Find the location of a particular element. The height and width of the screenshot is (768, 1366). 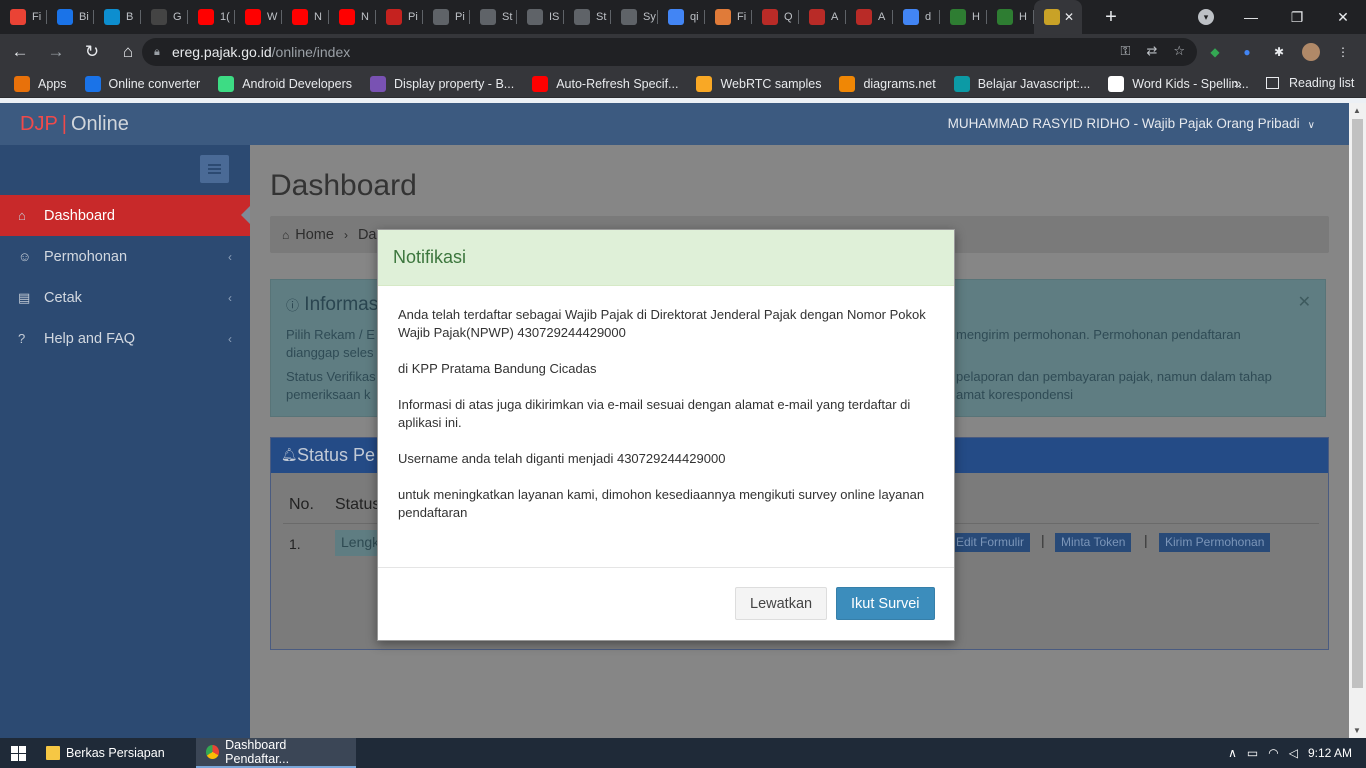

new-tab-button: + is located at coordinates (1111, 17).